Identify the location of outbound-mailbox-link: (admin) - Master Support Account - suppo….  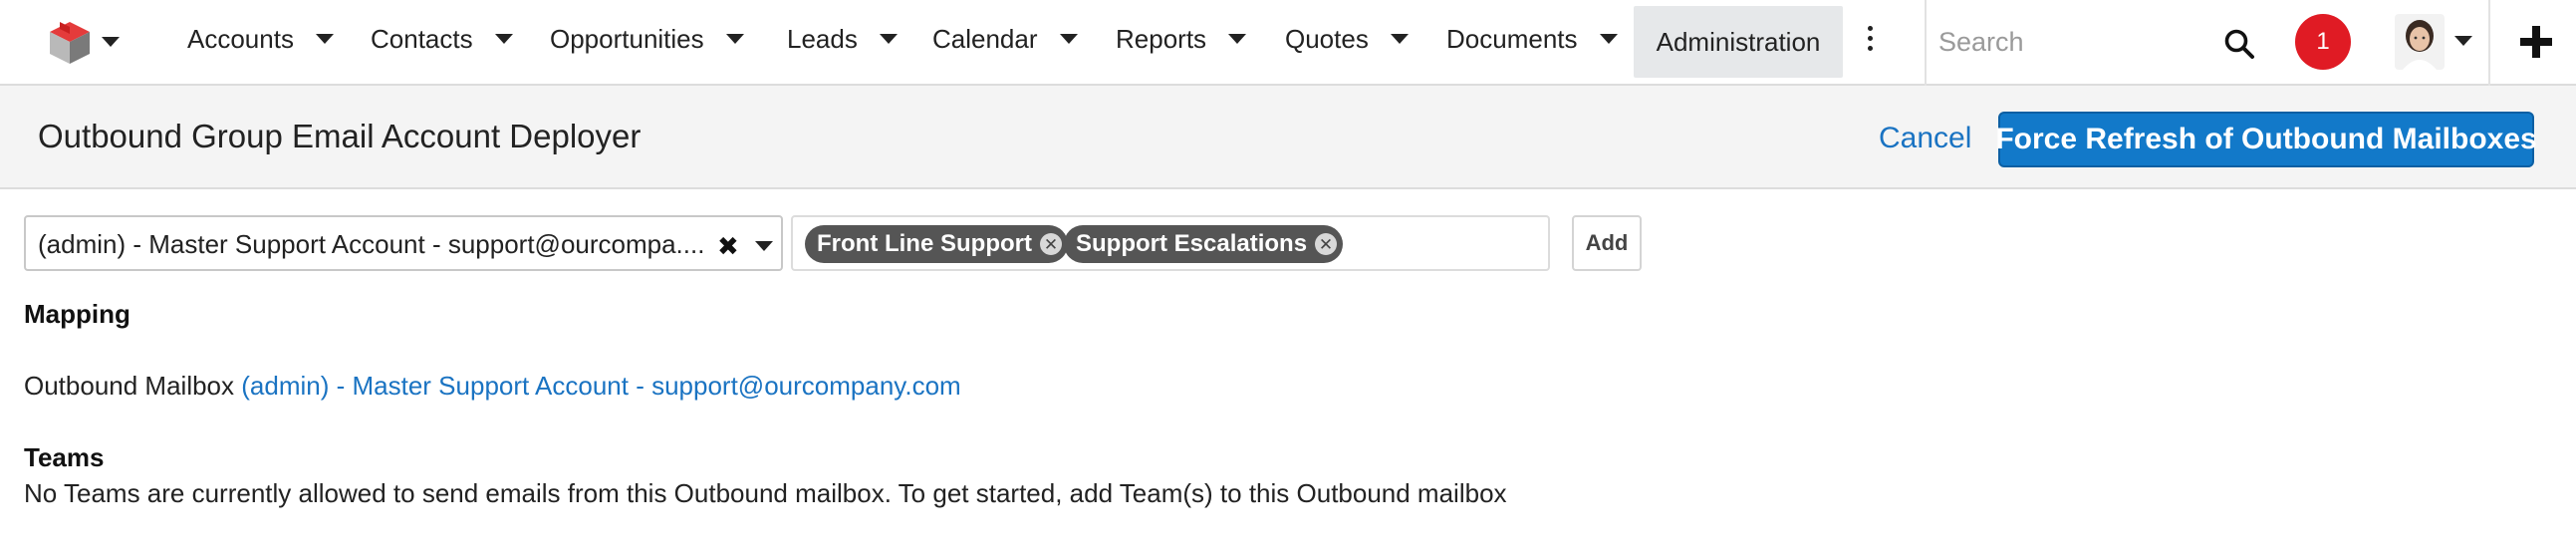
(600, 386).